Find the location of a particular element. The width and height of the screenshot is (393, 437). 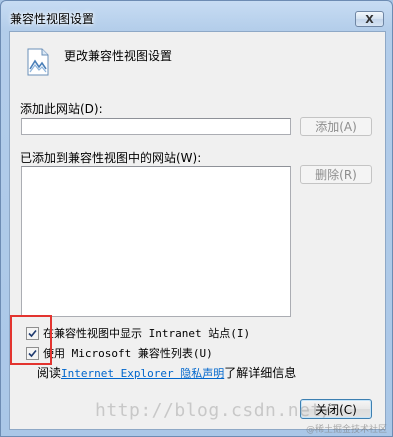

intranet-label: 在兼容性视图中显示 Intranet 站点(I) is located at coordinates (147, 333).